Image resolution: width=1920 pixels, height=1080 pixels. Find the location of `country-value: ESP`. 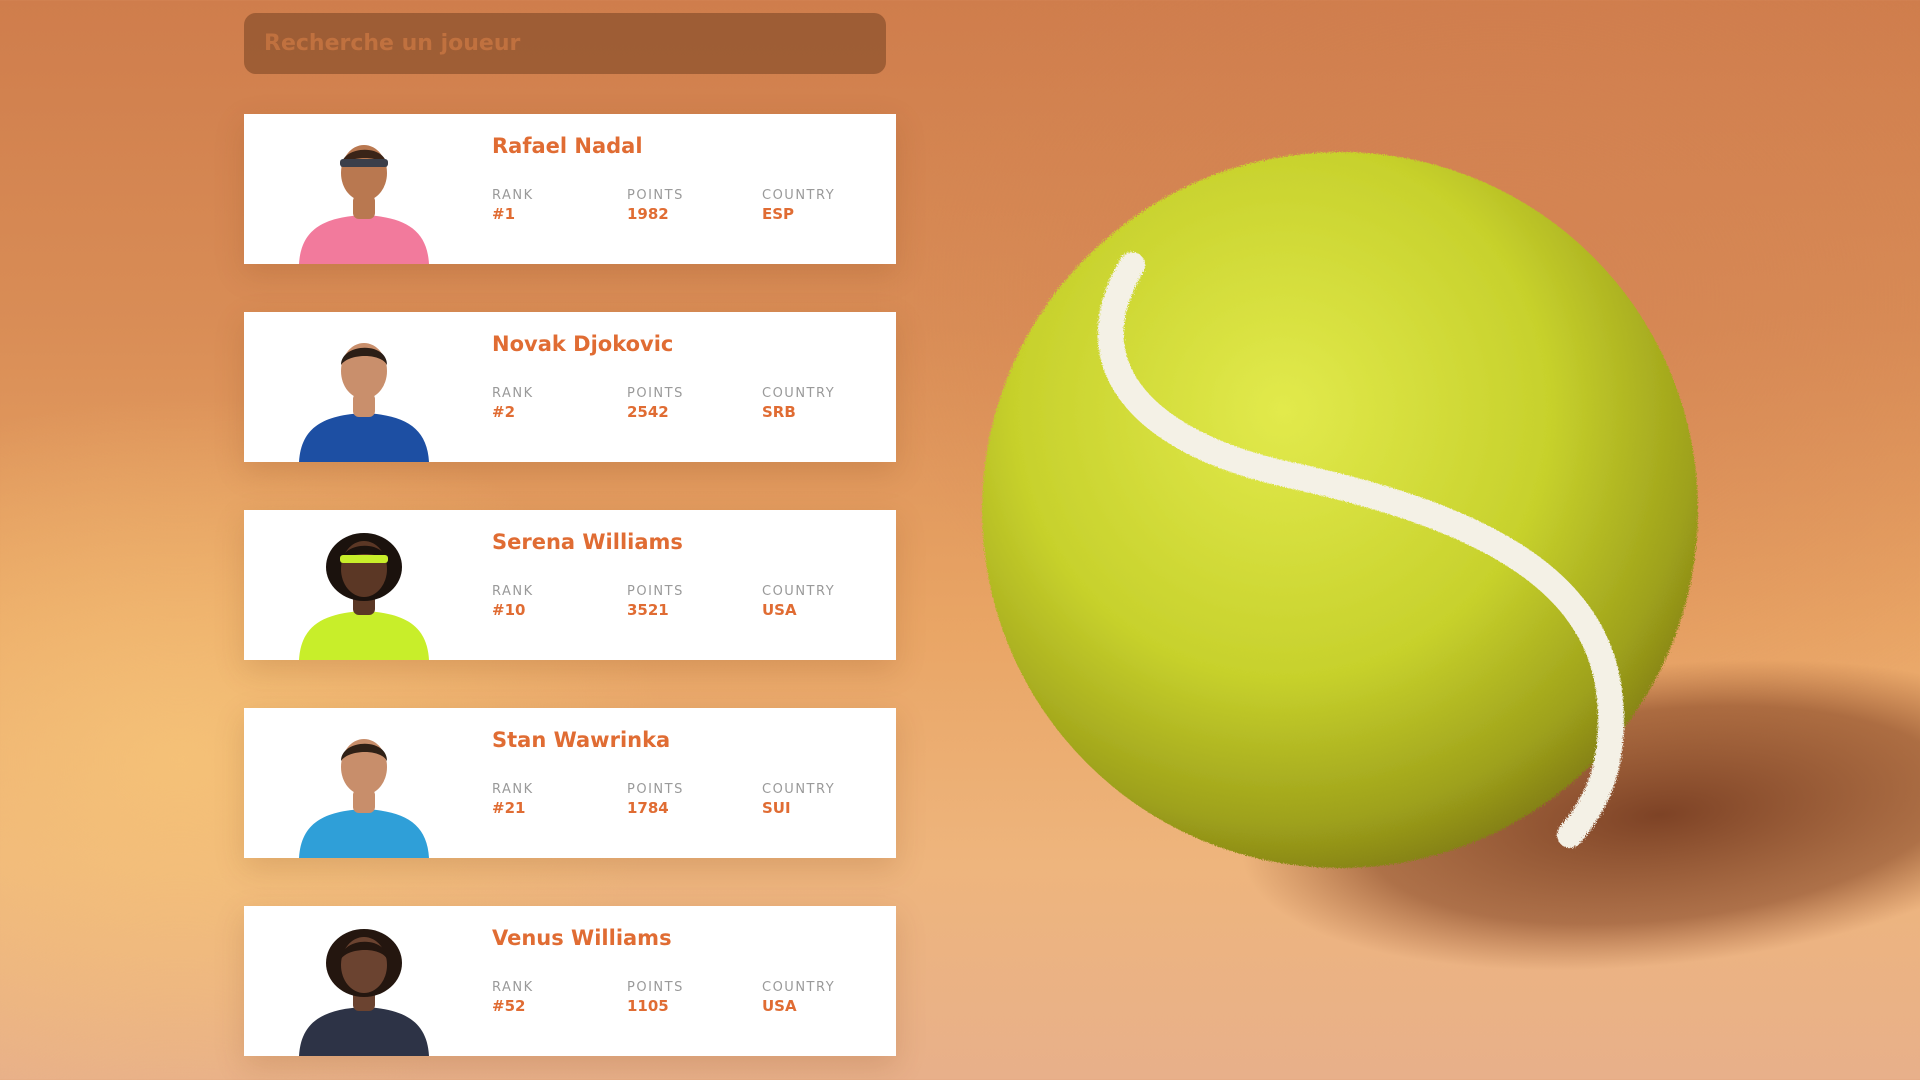

country-value: ESP is located at coordinates (778, 214).